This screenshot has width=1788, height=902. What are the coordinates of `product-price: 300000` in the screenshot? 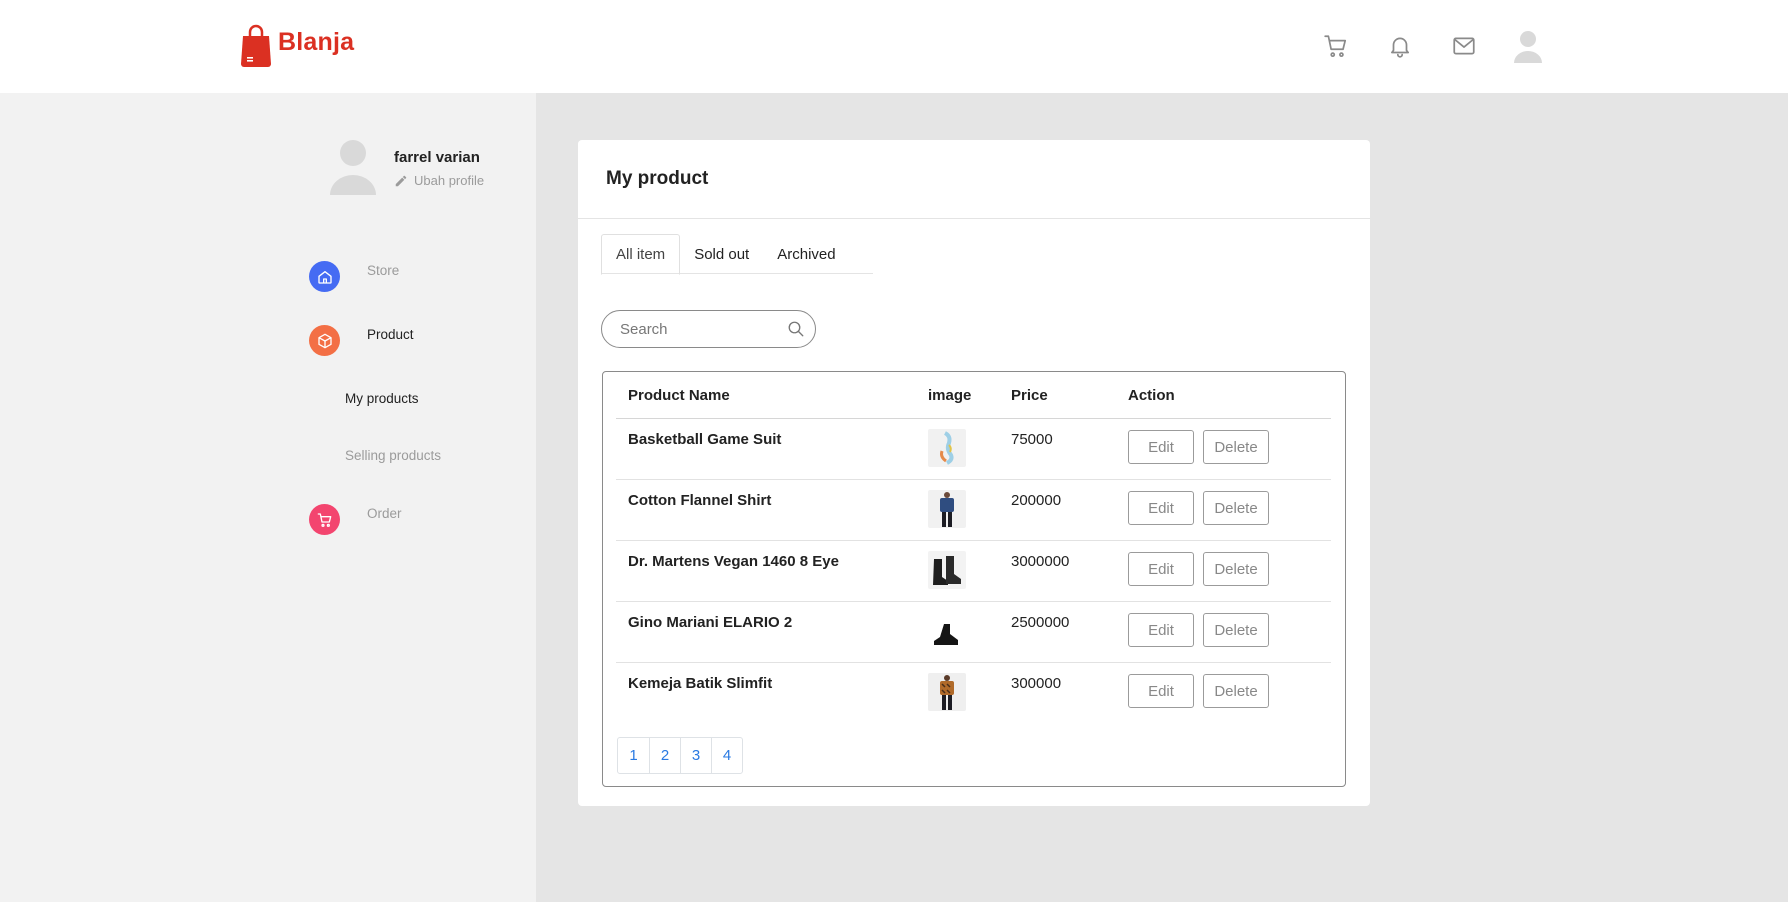 It's located at (1036, 683).